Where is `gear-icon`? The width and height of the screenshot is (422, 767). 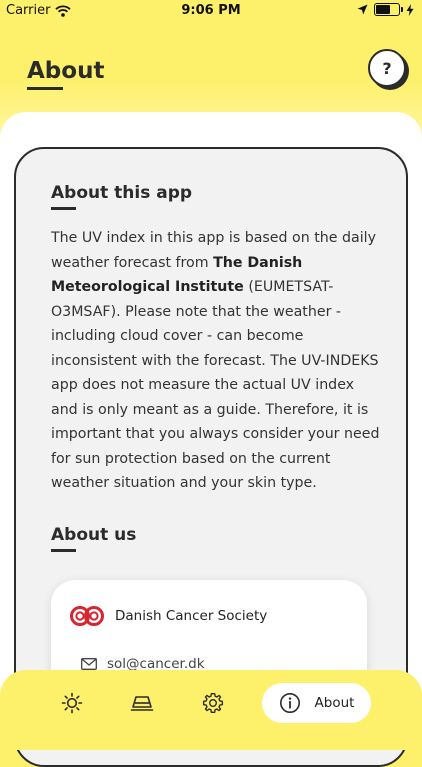
gear-icon is located at coordinates (213, 703).